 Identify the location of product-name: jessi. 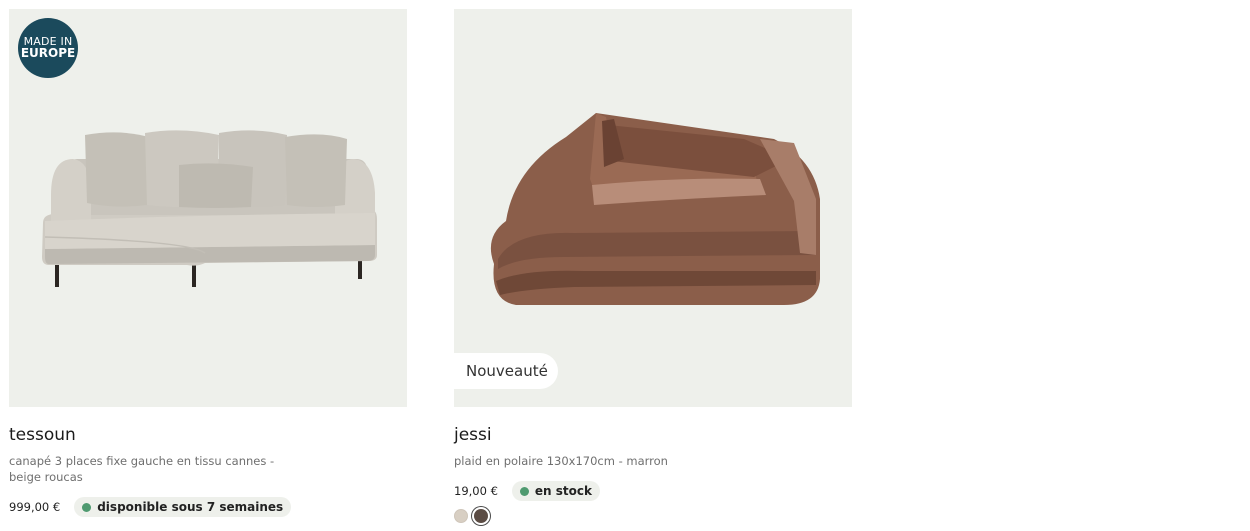
(653, 435).